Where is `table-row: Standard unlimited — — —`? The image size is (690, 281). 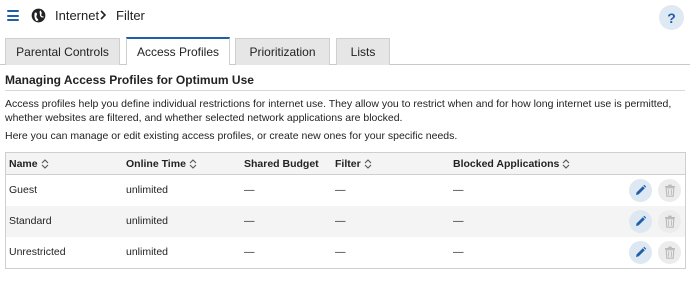
table-row: Standard unlimited — — — is located at coordinates (345, 221).